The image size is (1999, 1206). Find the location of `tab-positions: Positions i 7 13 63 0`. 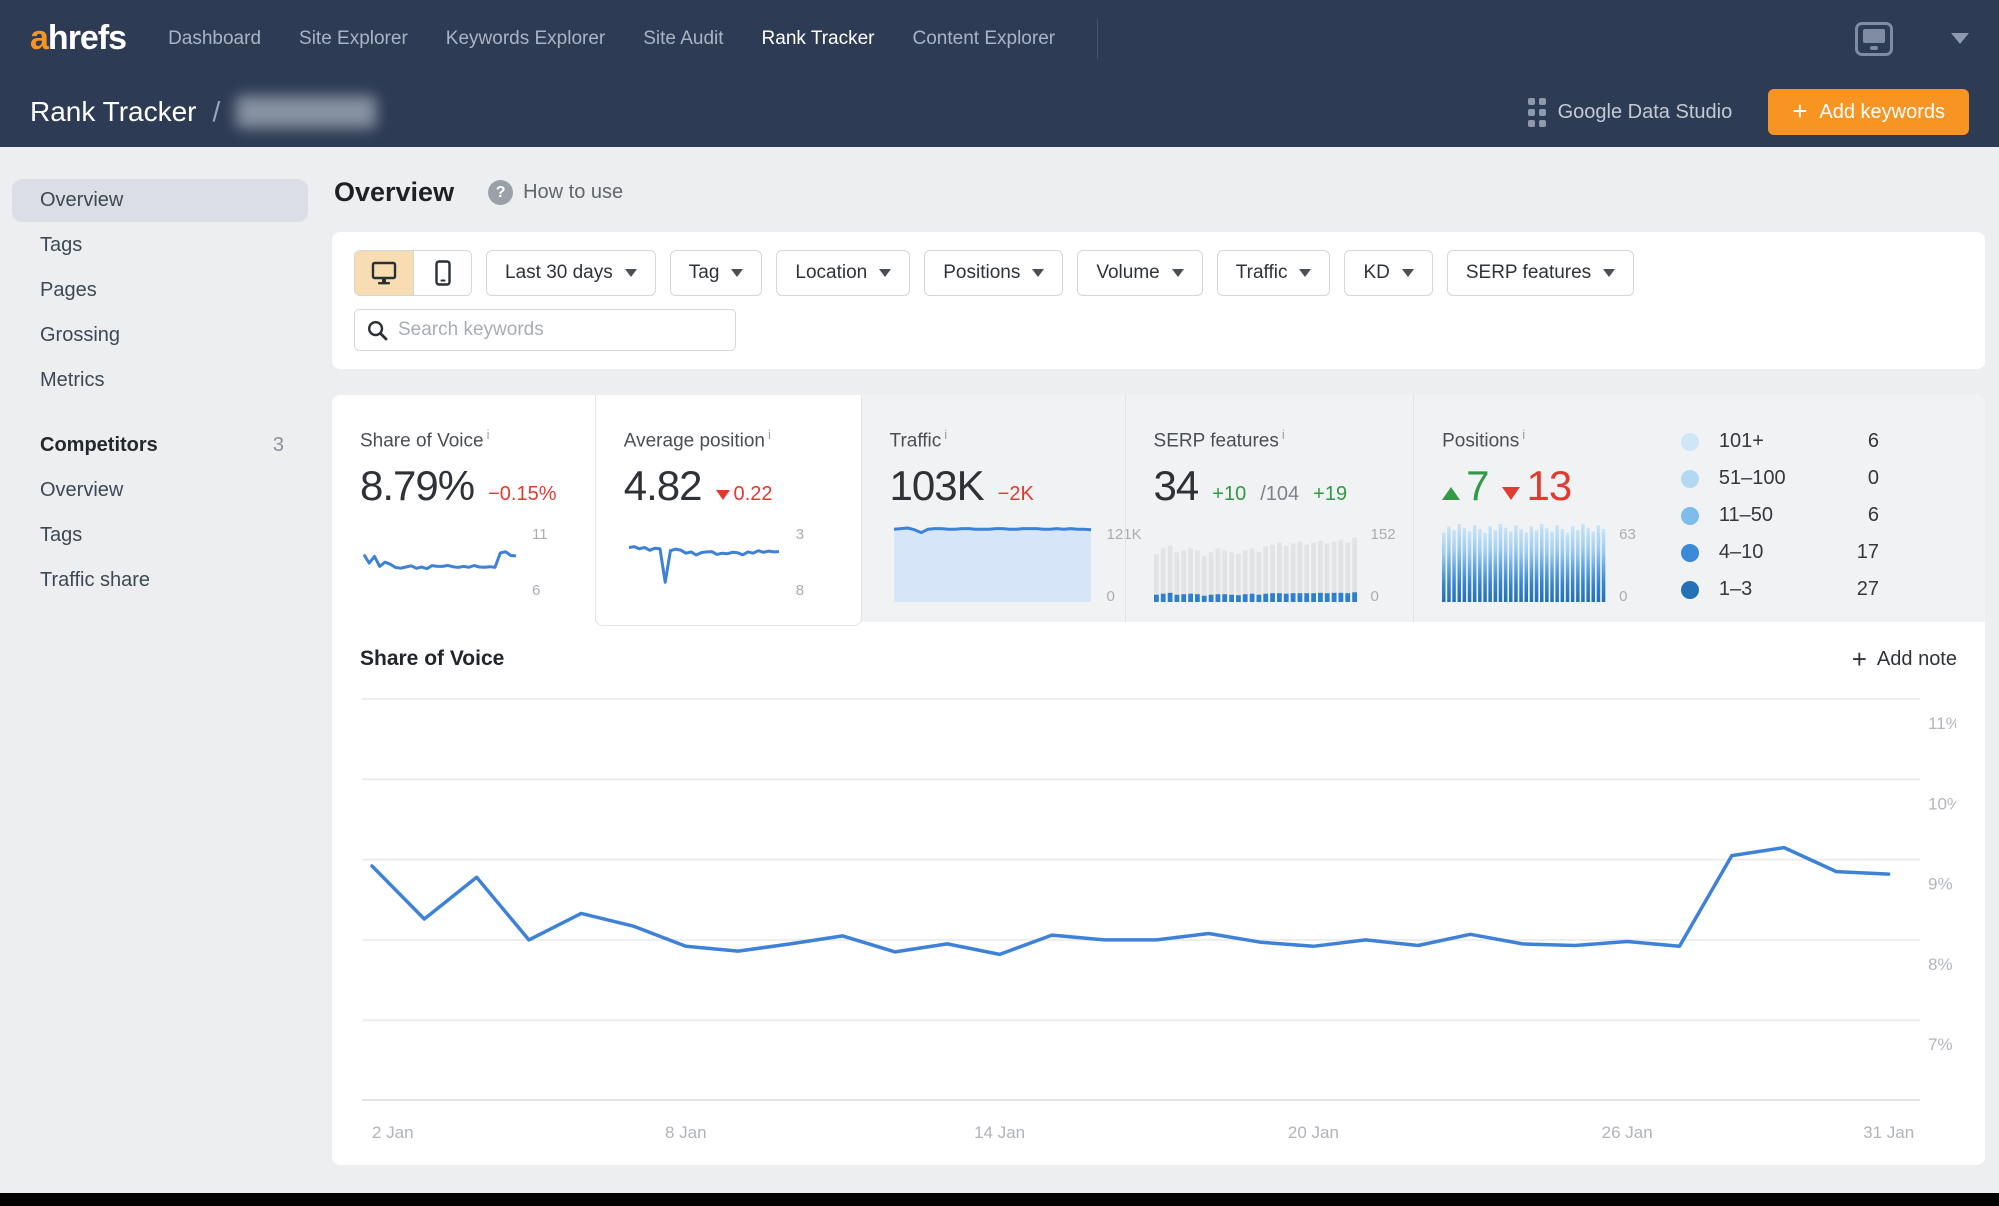

tab-positions: Positions i 7 13 63 0 is located at coordinates (1547, 508).